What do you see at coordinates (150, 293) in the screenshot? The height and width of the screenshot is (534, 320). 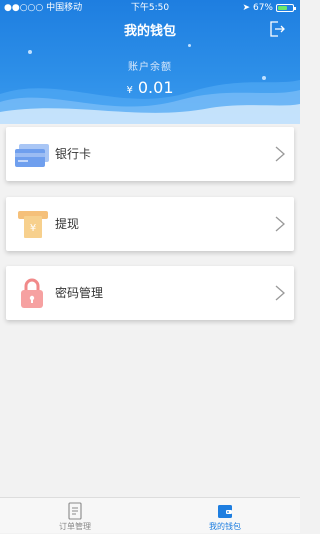 I see `menu-item-password: 密码管理` at bounding box center [150, 293].